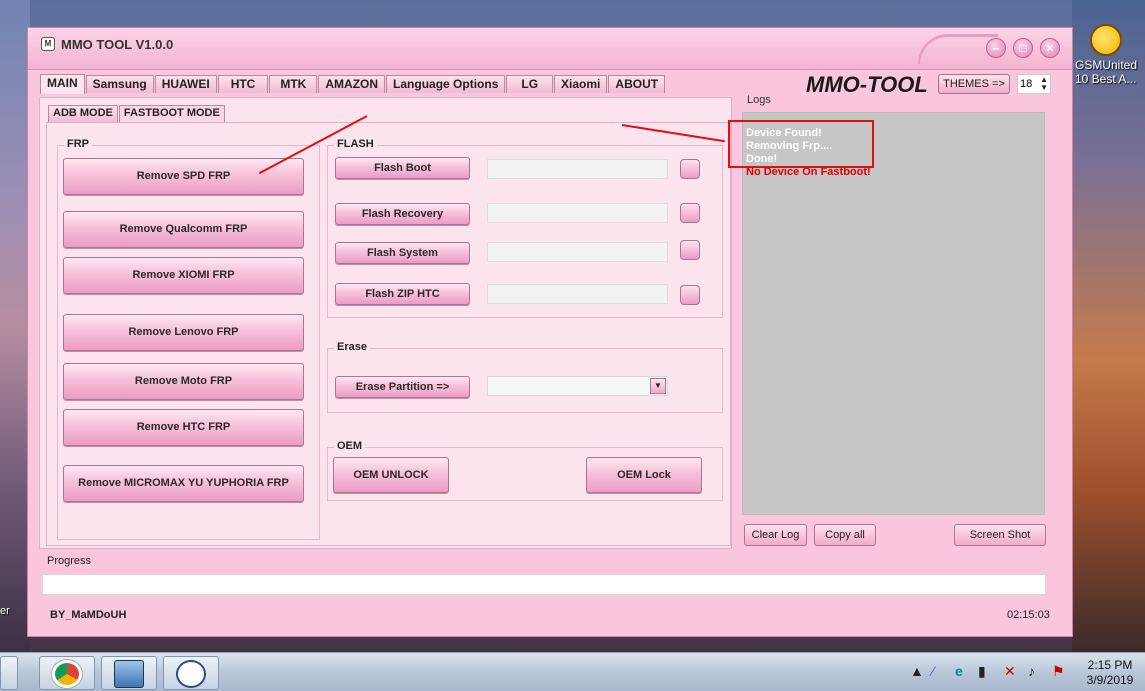 The image size is (1145, 691). I want to click on annotation-highlight-box, so click(801, 144).